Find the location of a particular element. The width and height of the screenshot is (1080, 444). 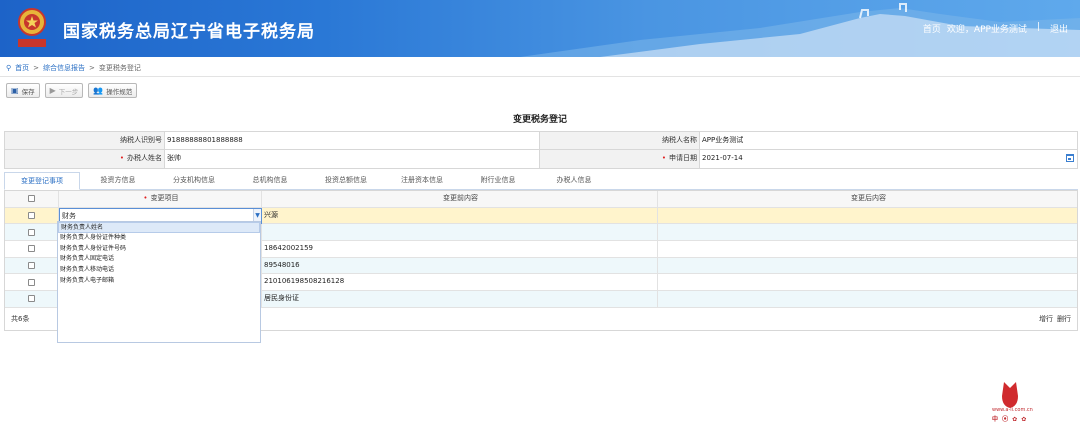

combobox-value: 财务 is located at coordinates (69, 215).